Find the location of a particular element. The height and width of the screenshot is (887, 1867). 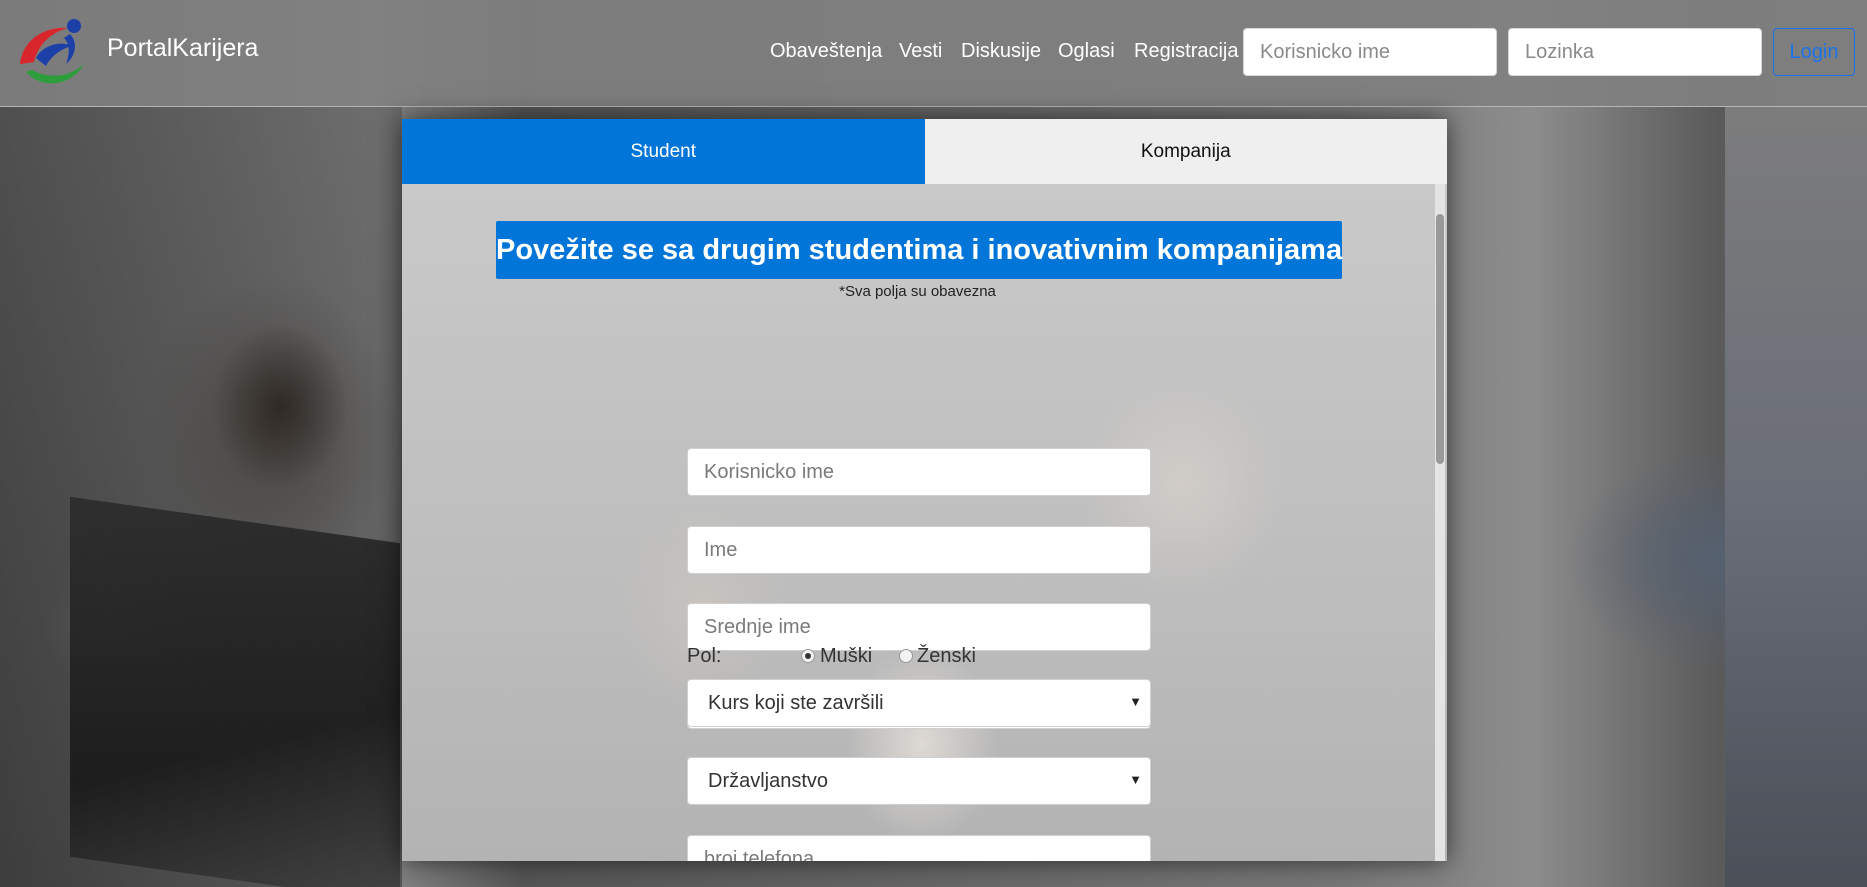

brand-name: PortalKarijera is located at coordinates (182, 48).